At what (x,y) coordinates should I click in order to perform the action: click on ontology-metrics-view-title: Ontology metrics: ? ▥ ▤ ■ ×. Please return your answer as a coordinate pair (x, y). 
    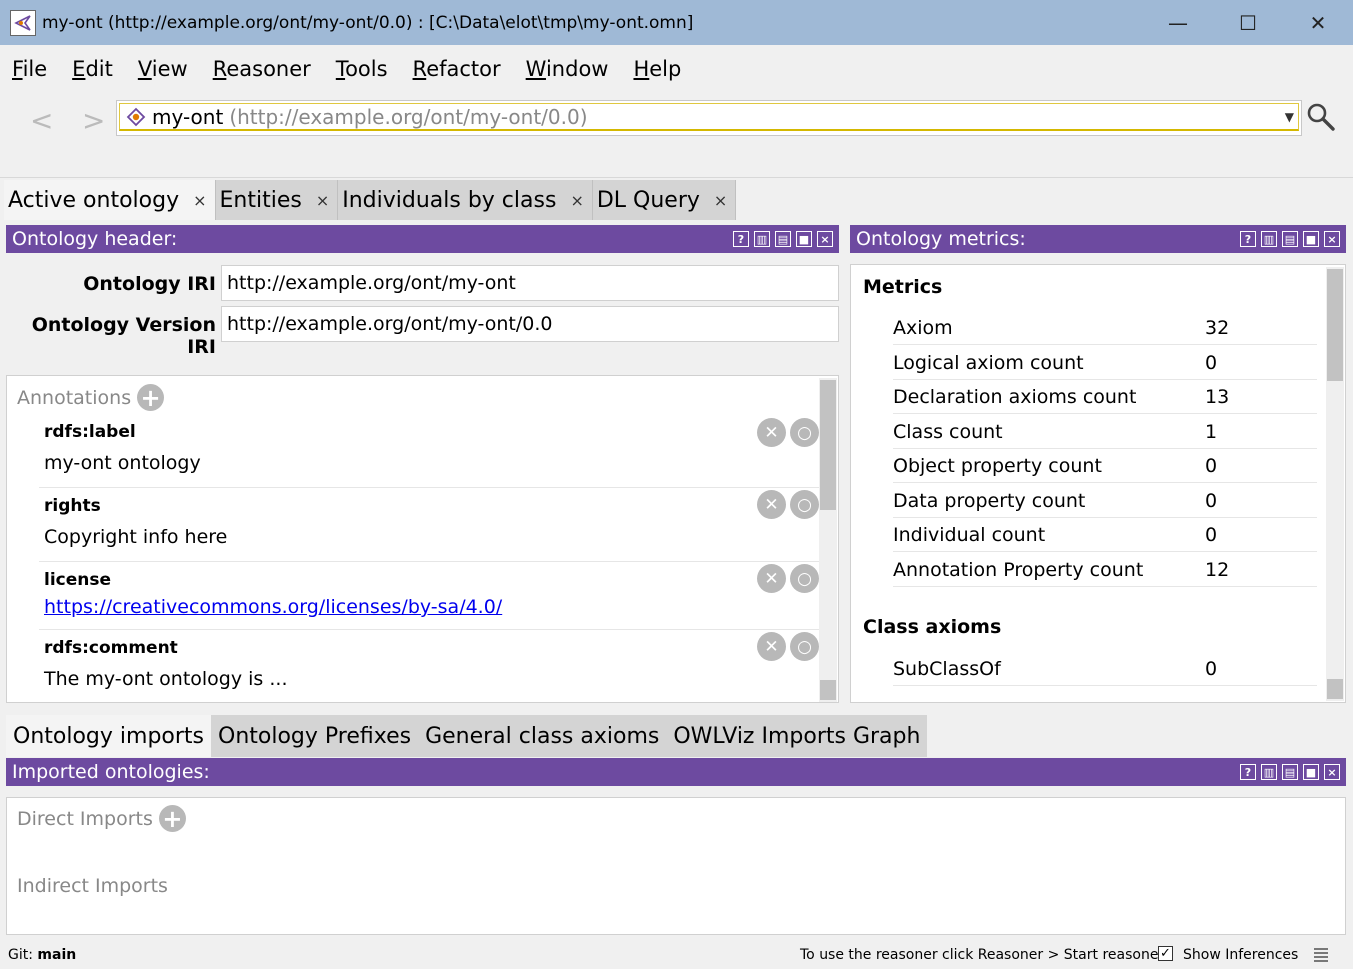
    Looking at the image, I should click on (1098, 239).